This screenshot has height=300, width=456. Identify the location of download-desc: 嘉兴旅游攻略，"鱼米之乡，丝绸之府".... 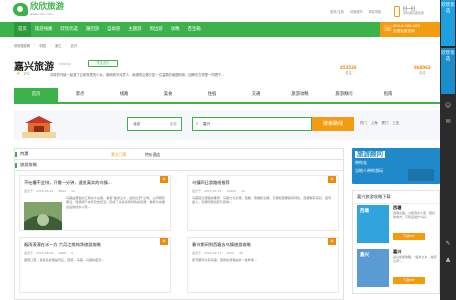
(415, 259).